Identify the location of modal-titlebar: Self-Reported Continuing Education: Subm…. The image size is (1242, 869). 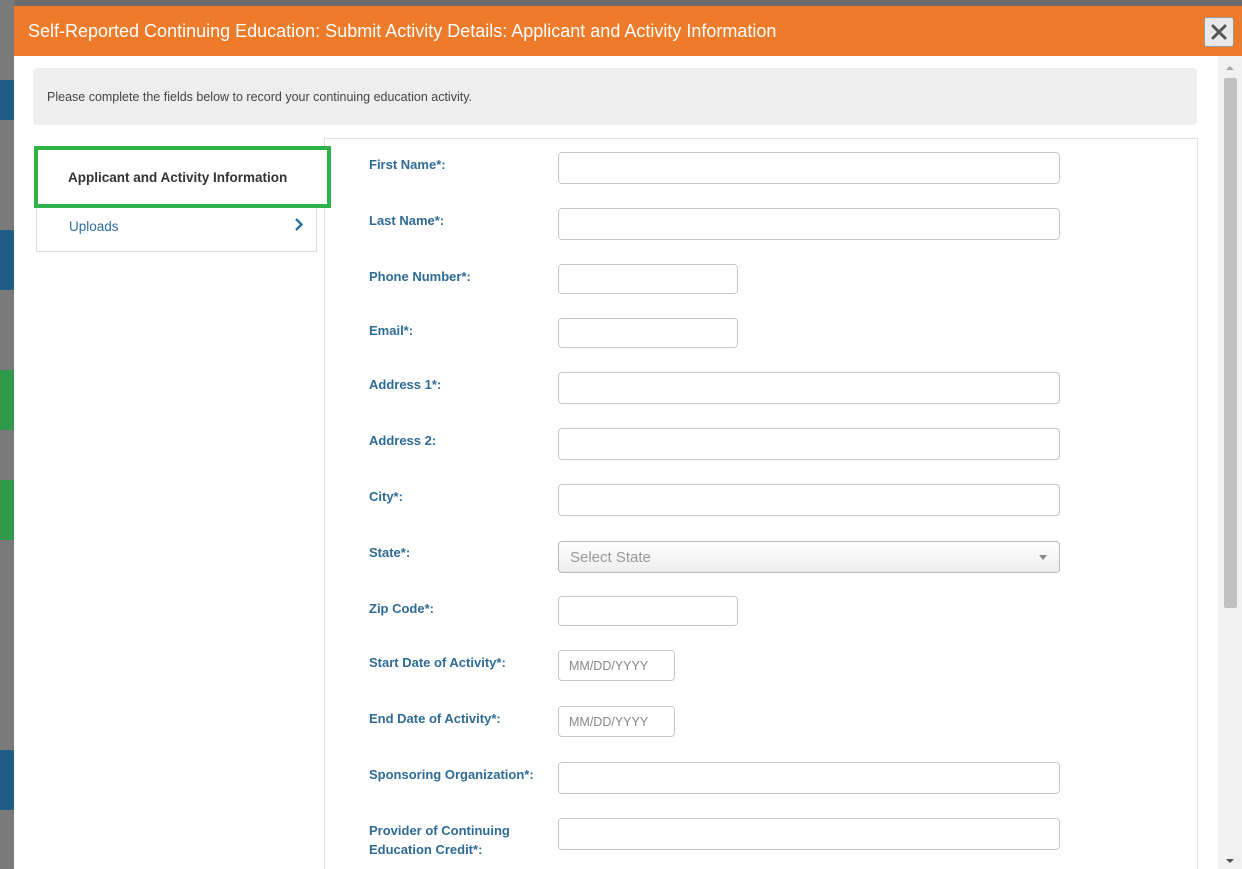
(628, 31).